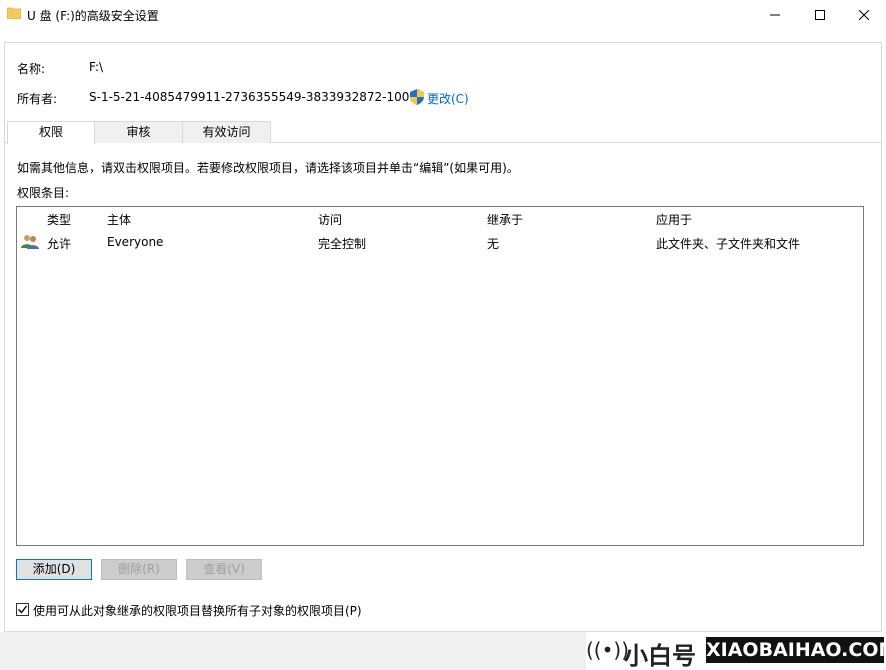 Image resolution: width=886 pixels, height=670 pixels. What do you see at coordinates (342, 244) in the screenshot?
I see `row-access: 完全控制` at bounding box center [342, 244].